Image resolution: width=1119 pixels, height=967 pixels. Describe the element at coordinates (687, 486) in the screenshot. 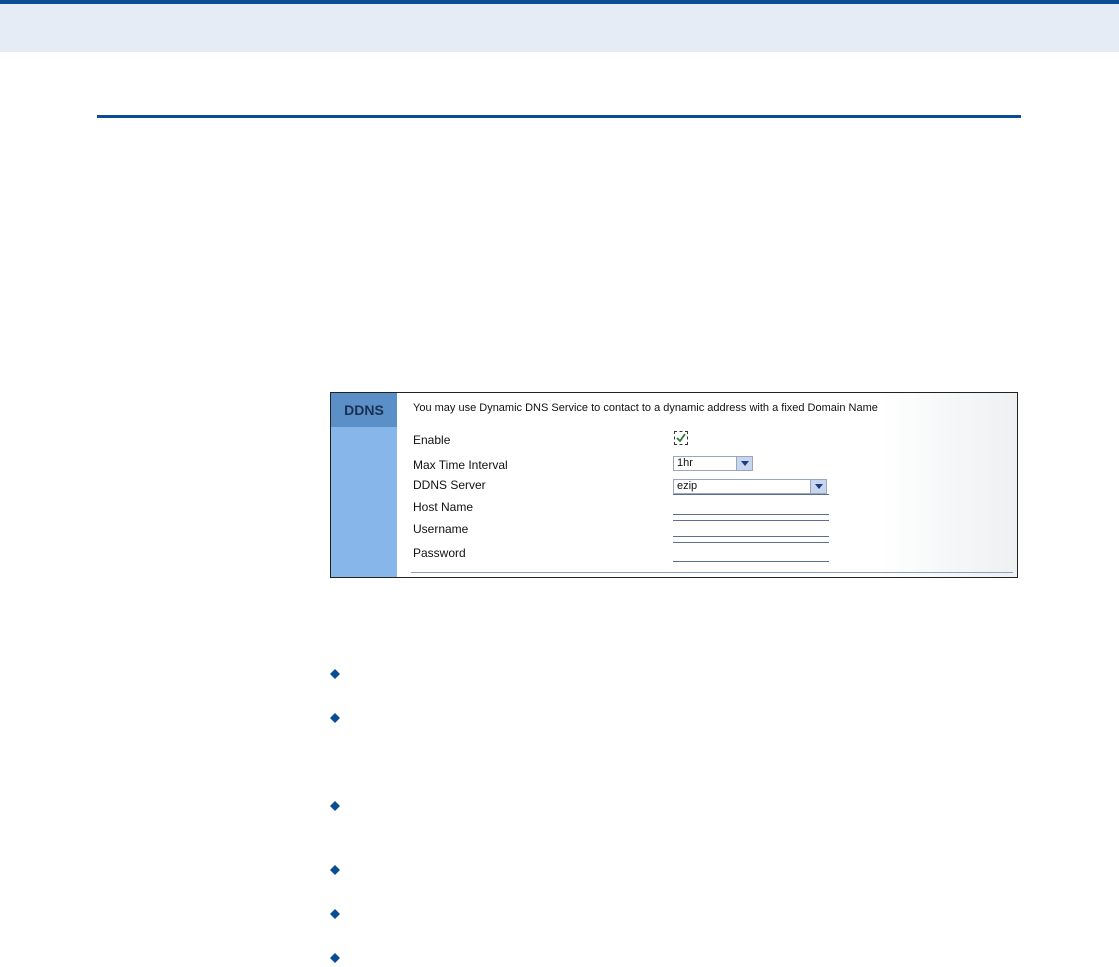

I see `ddns-server-value: ezip` at that location.